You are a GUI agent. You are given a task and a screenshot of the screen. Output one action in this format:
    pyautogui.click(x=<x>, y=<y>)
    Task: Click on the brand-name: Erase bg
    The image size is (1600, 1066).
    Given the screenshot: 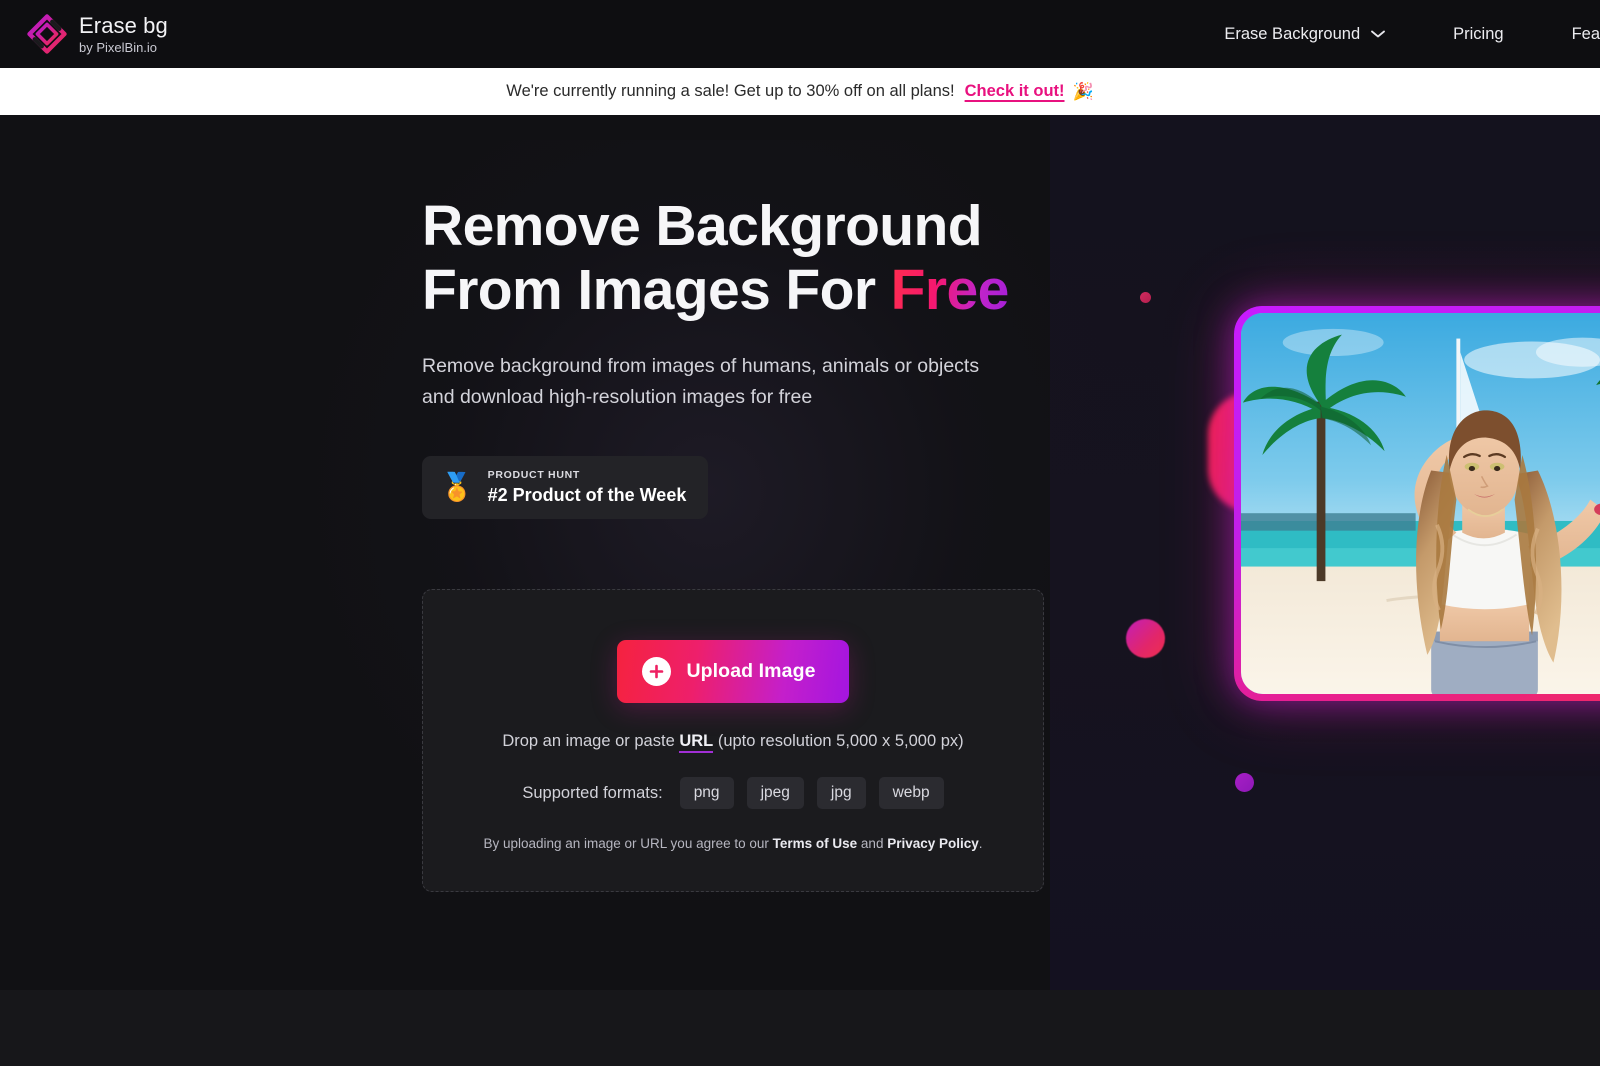 What is the action you would take?
    pyautogui.click(x=123, y=25)
    